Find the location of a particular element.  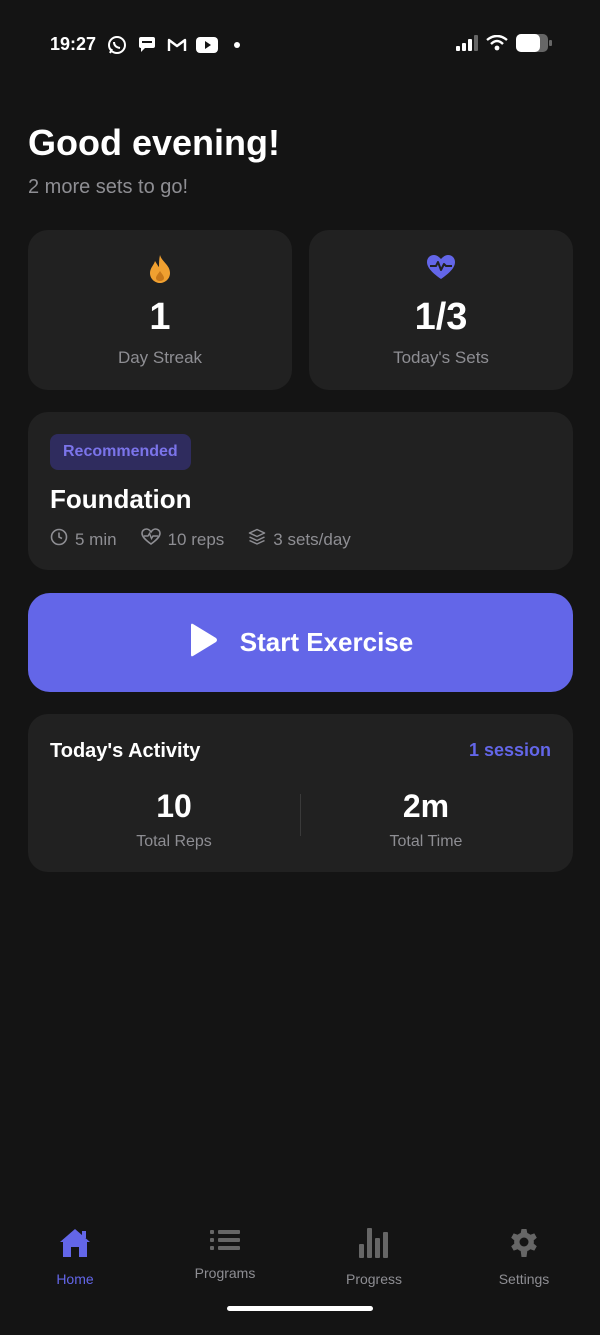

activity-session-count: 1 session is located at coordinates (510, 750).